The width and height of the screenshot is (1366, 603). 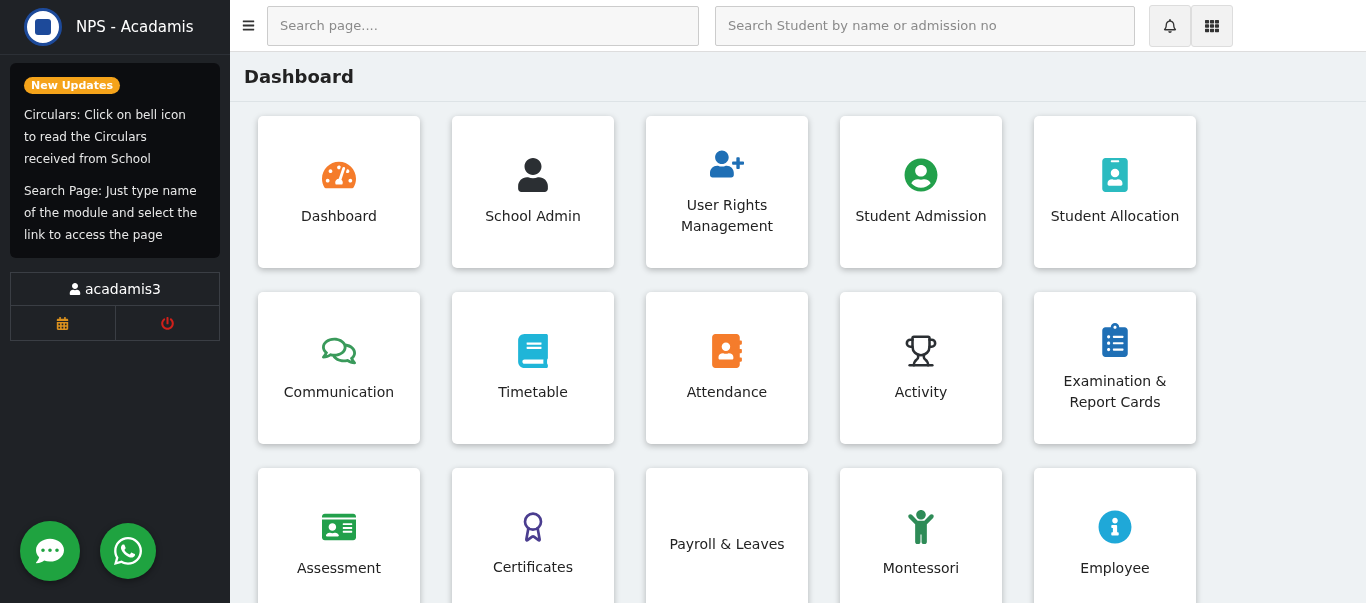 I want to click on address-book-icon, so click(x=727, y=350).